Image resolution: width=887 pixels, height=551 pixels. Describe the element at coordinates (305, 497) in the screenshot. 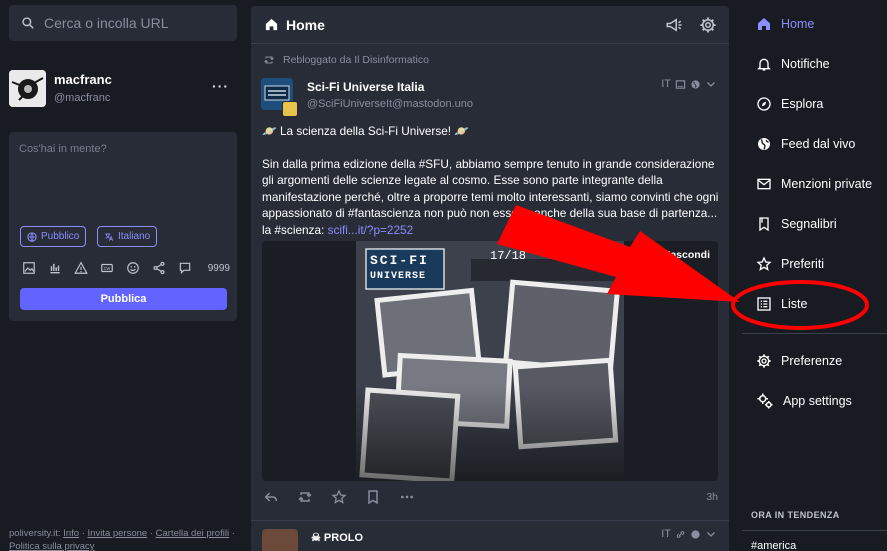

I see `boost-icon` at that location.